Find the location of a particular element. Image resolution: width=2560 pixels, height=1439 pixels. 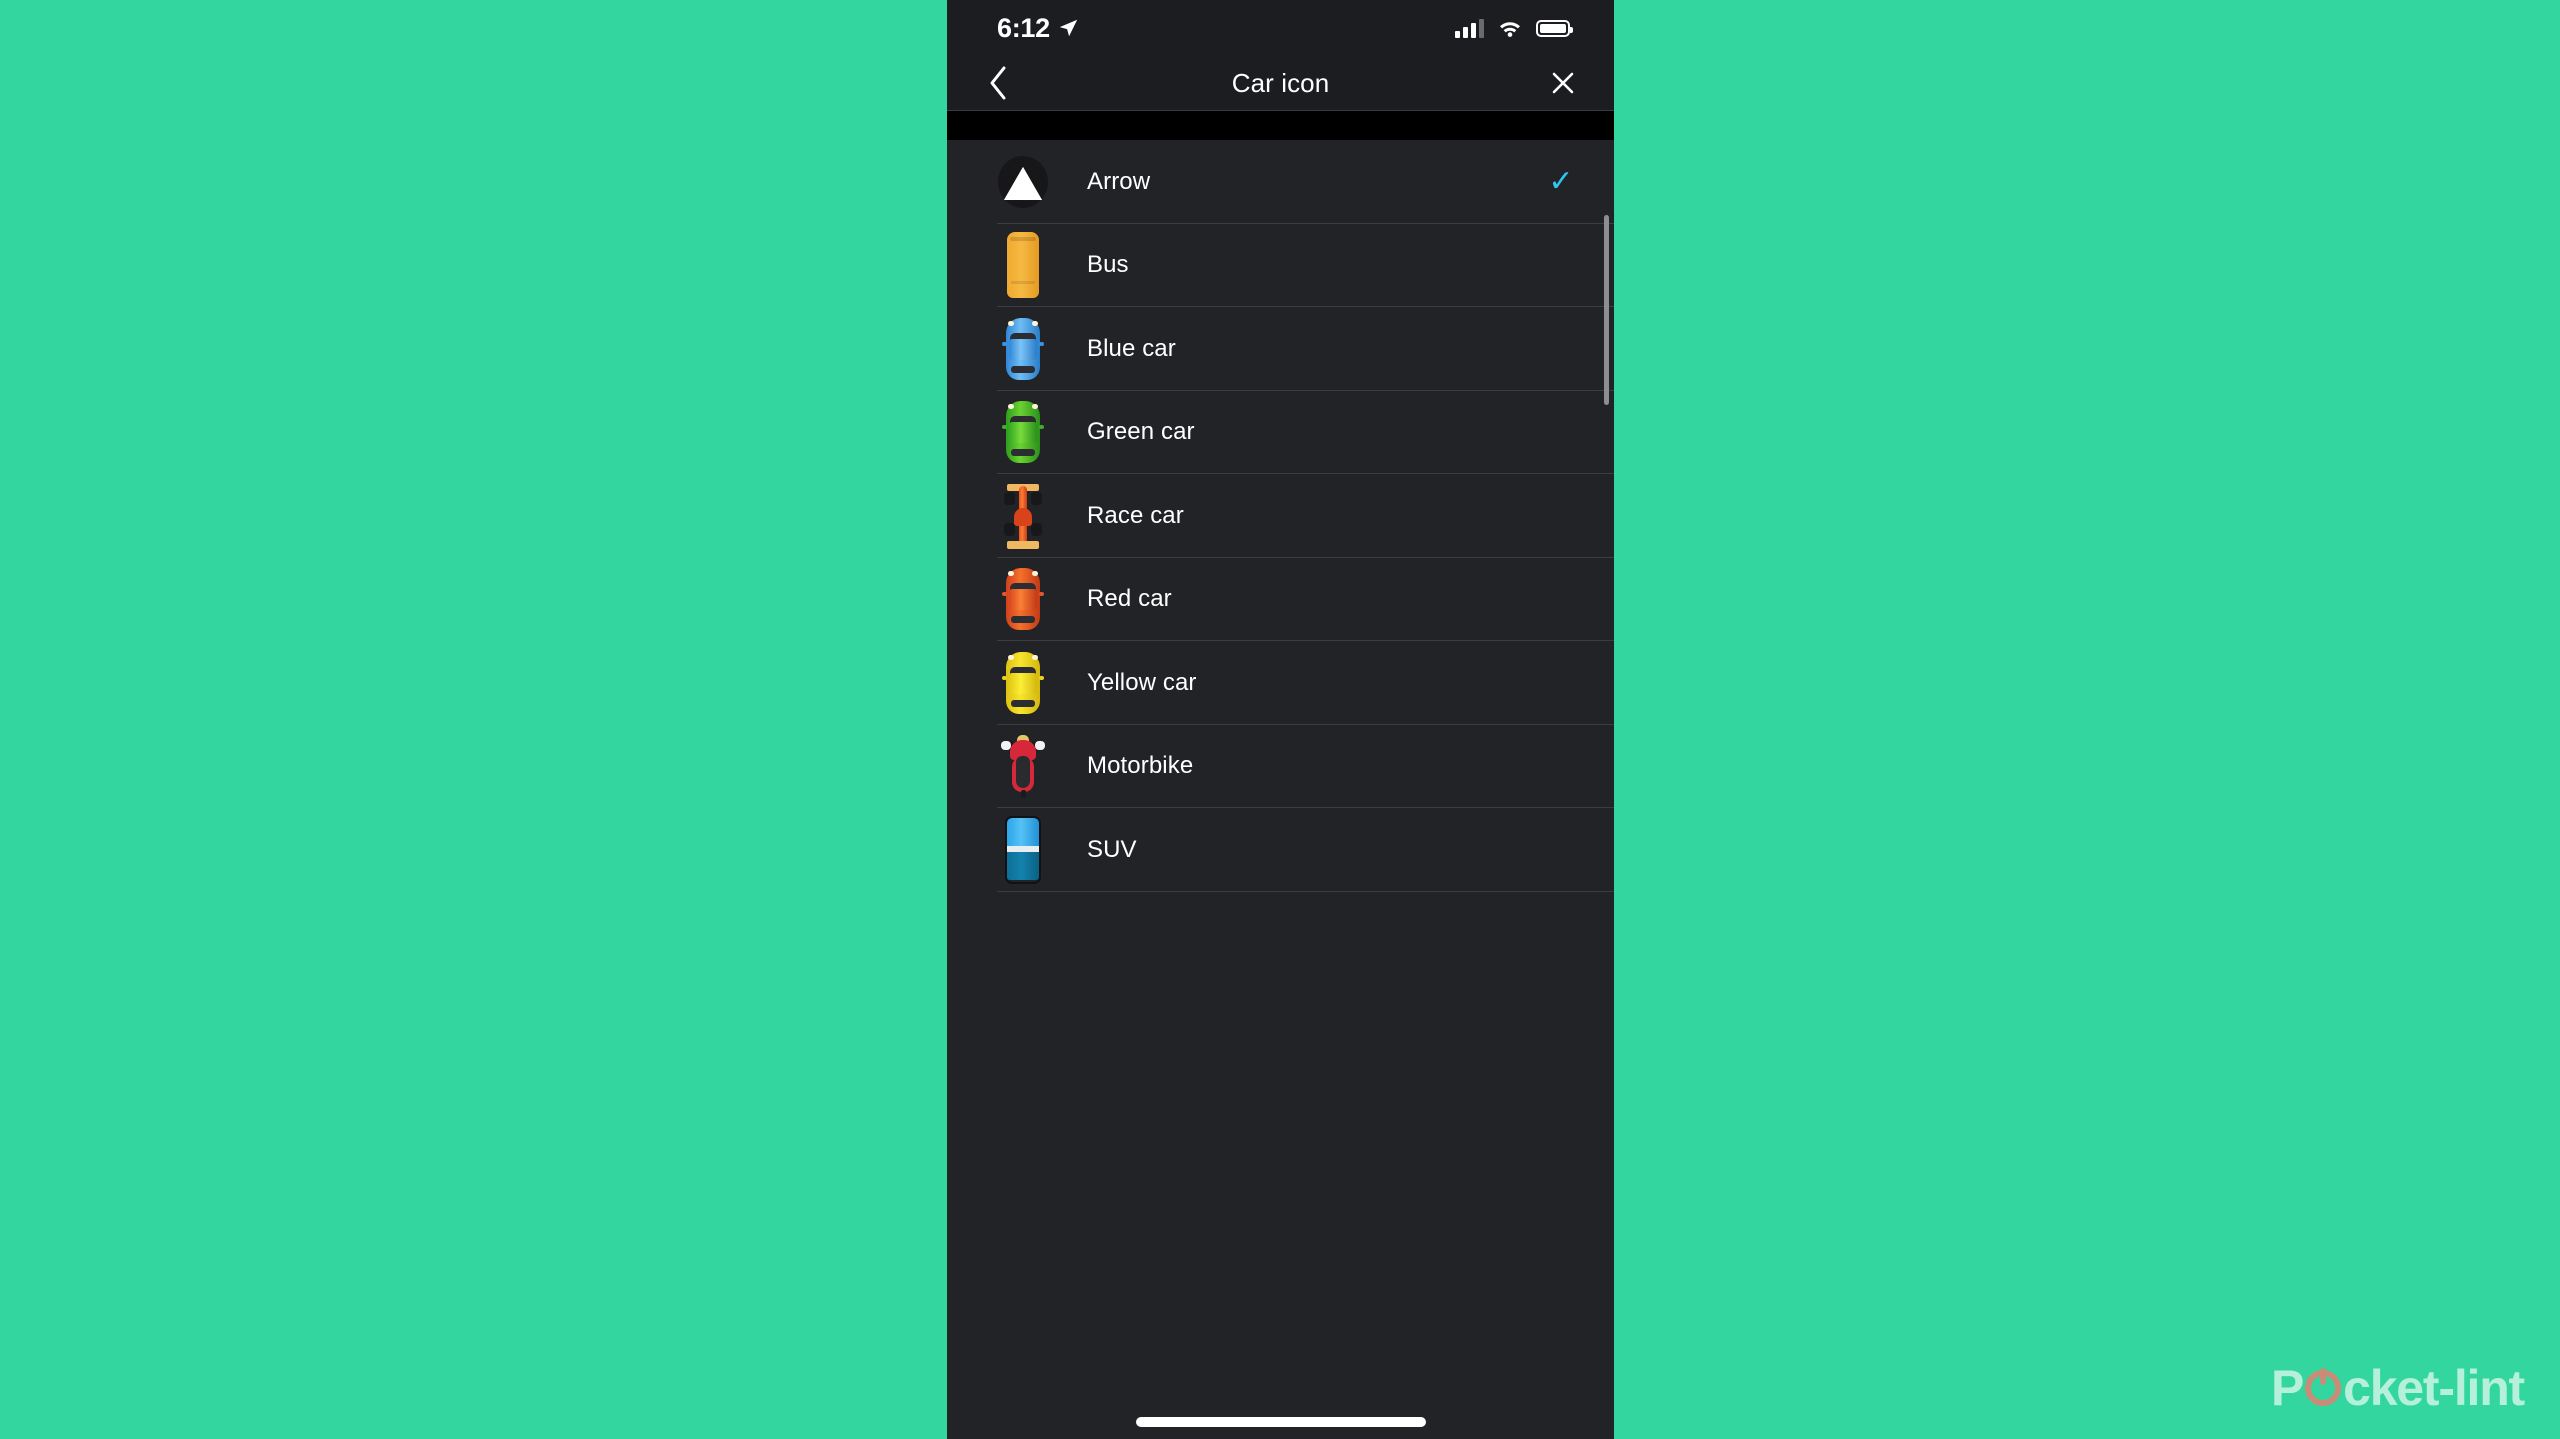

list-item-label: Motorbike is located at coordinates (1140, 766).